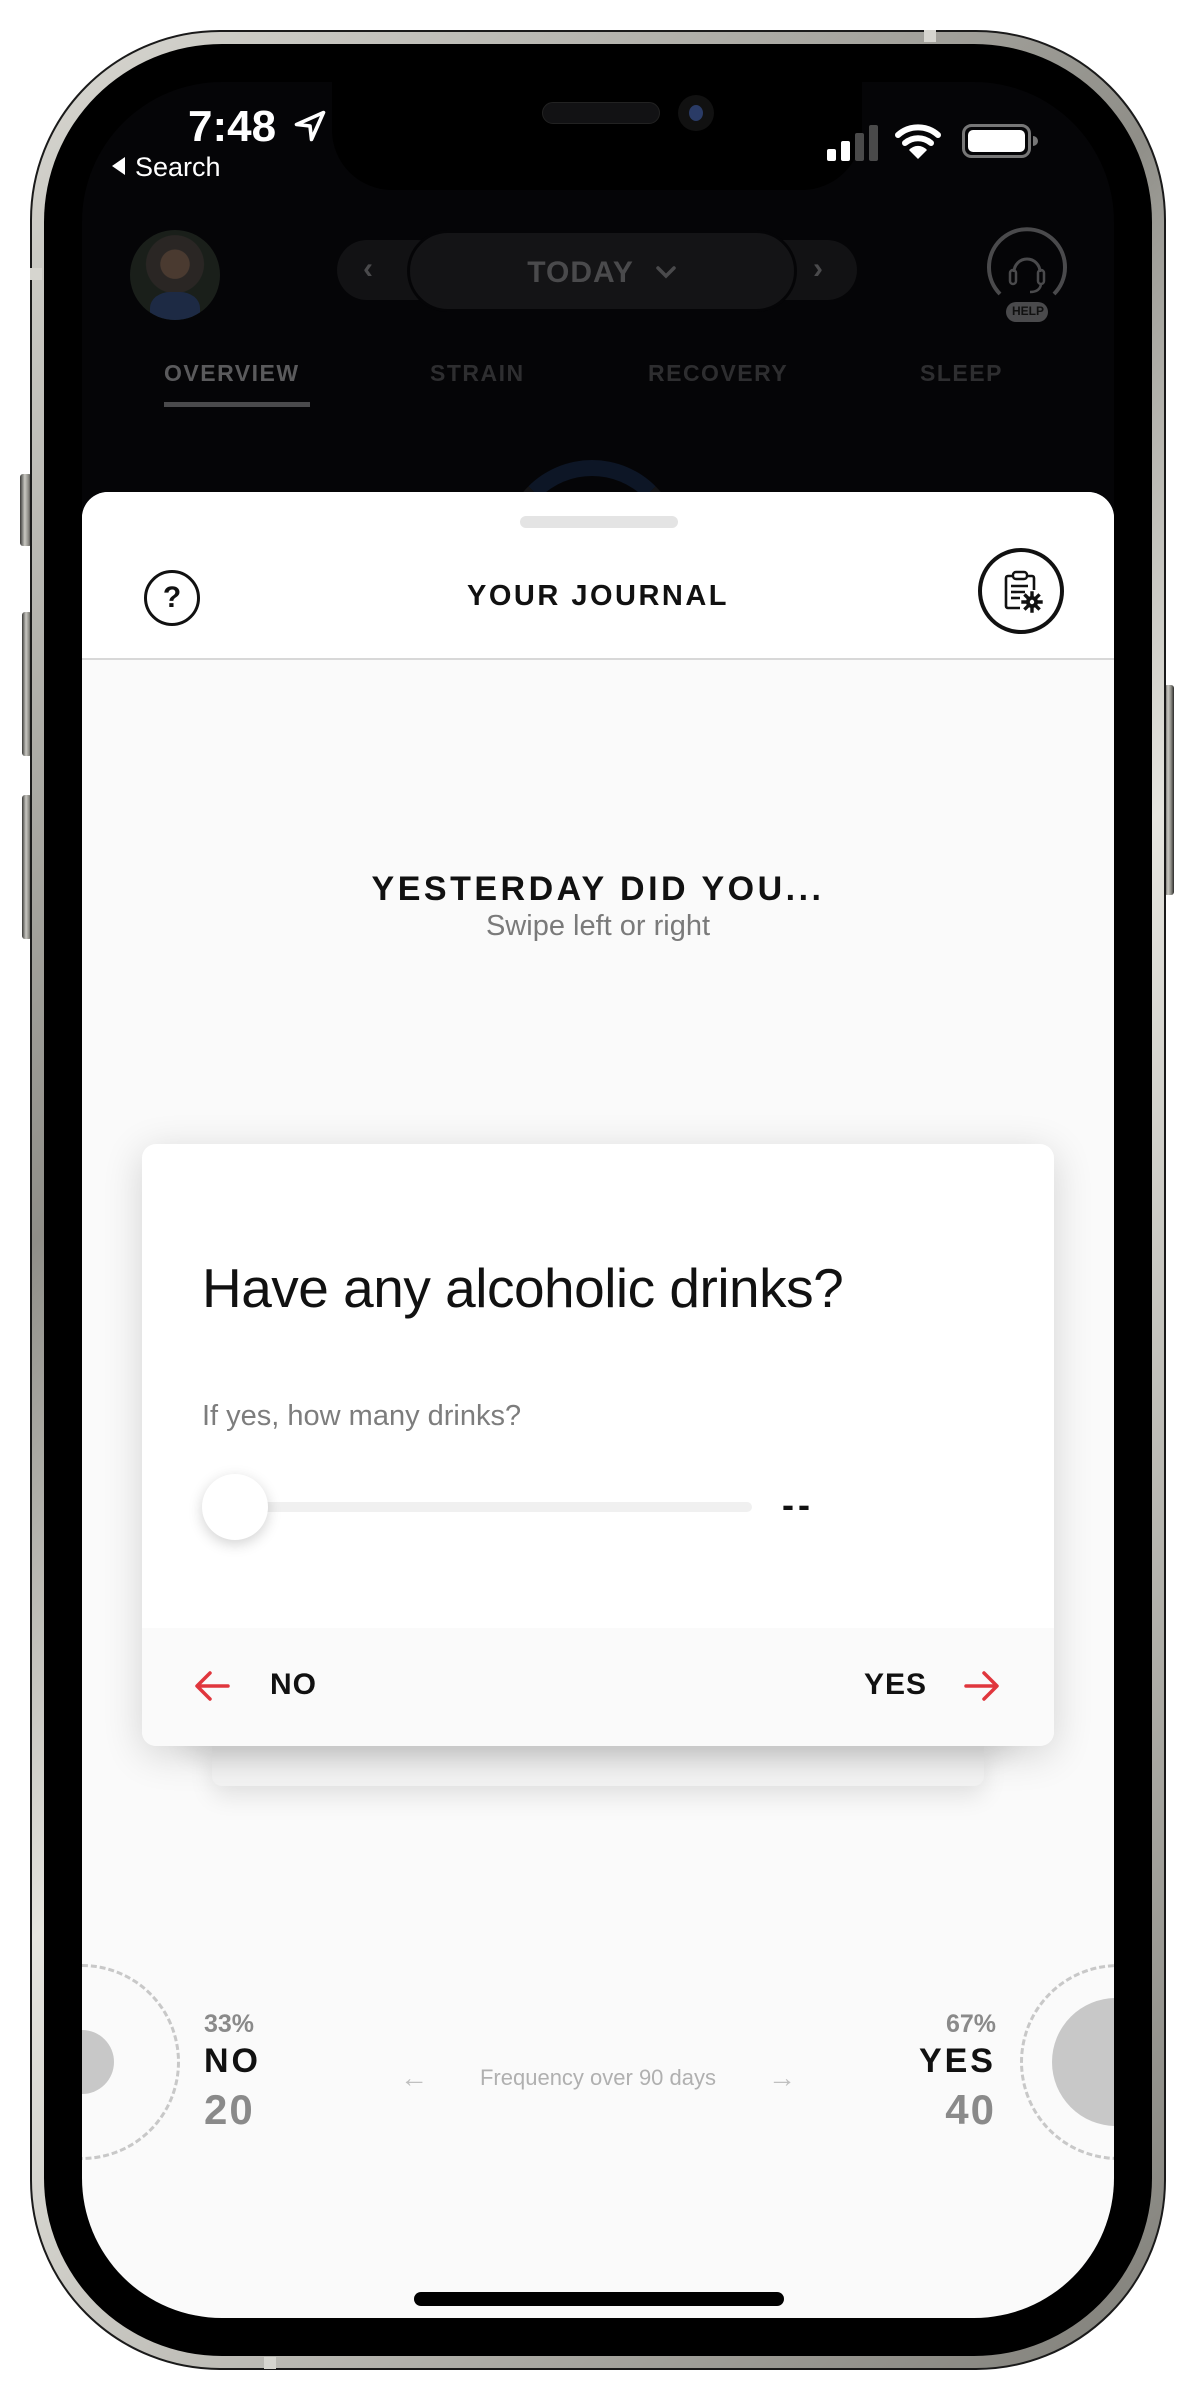 The height and width of the screenshot is (2400, 1196). What do you see at coordinates (982, 1686) in the screenshot?
I see `arrow-right-icon` at bounding box center [982, 1686].